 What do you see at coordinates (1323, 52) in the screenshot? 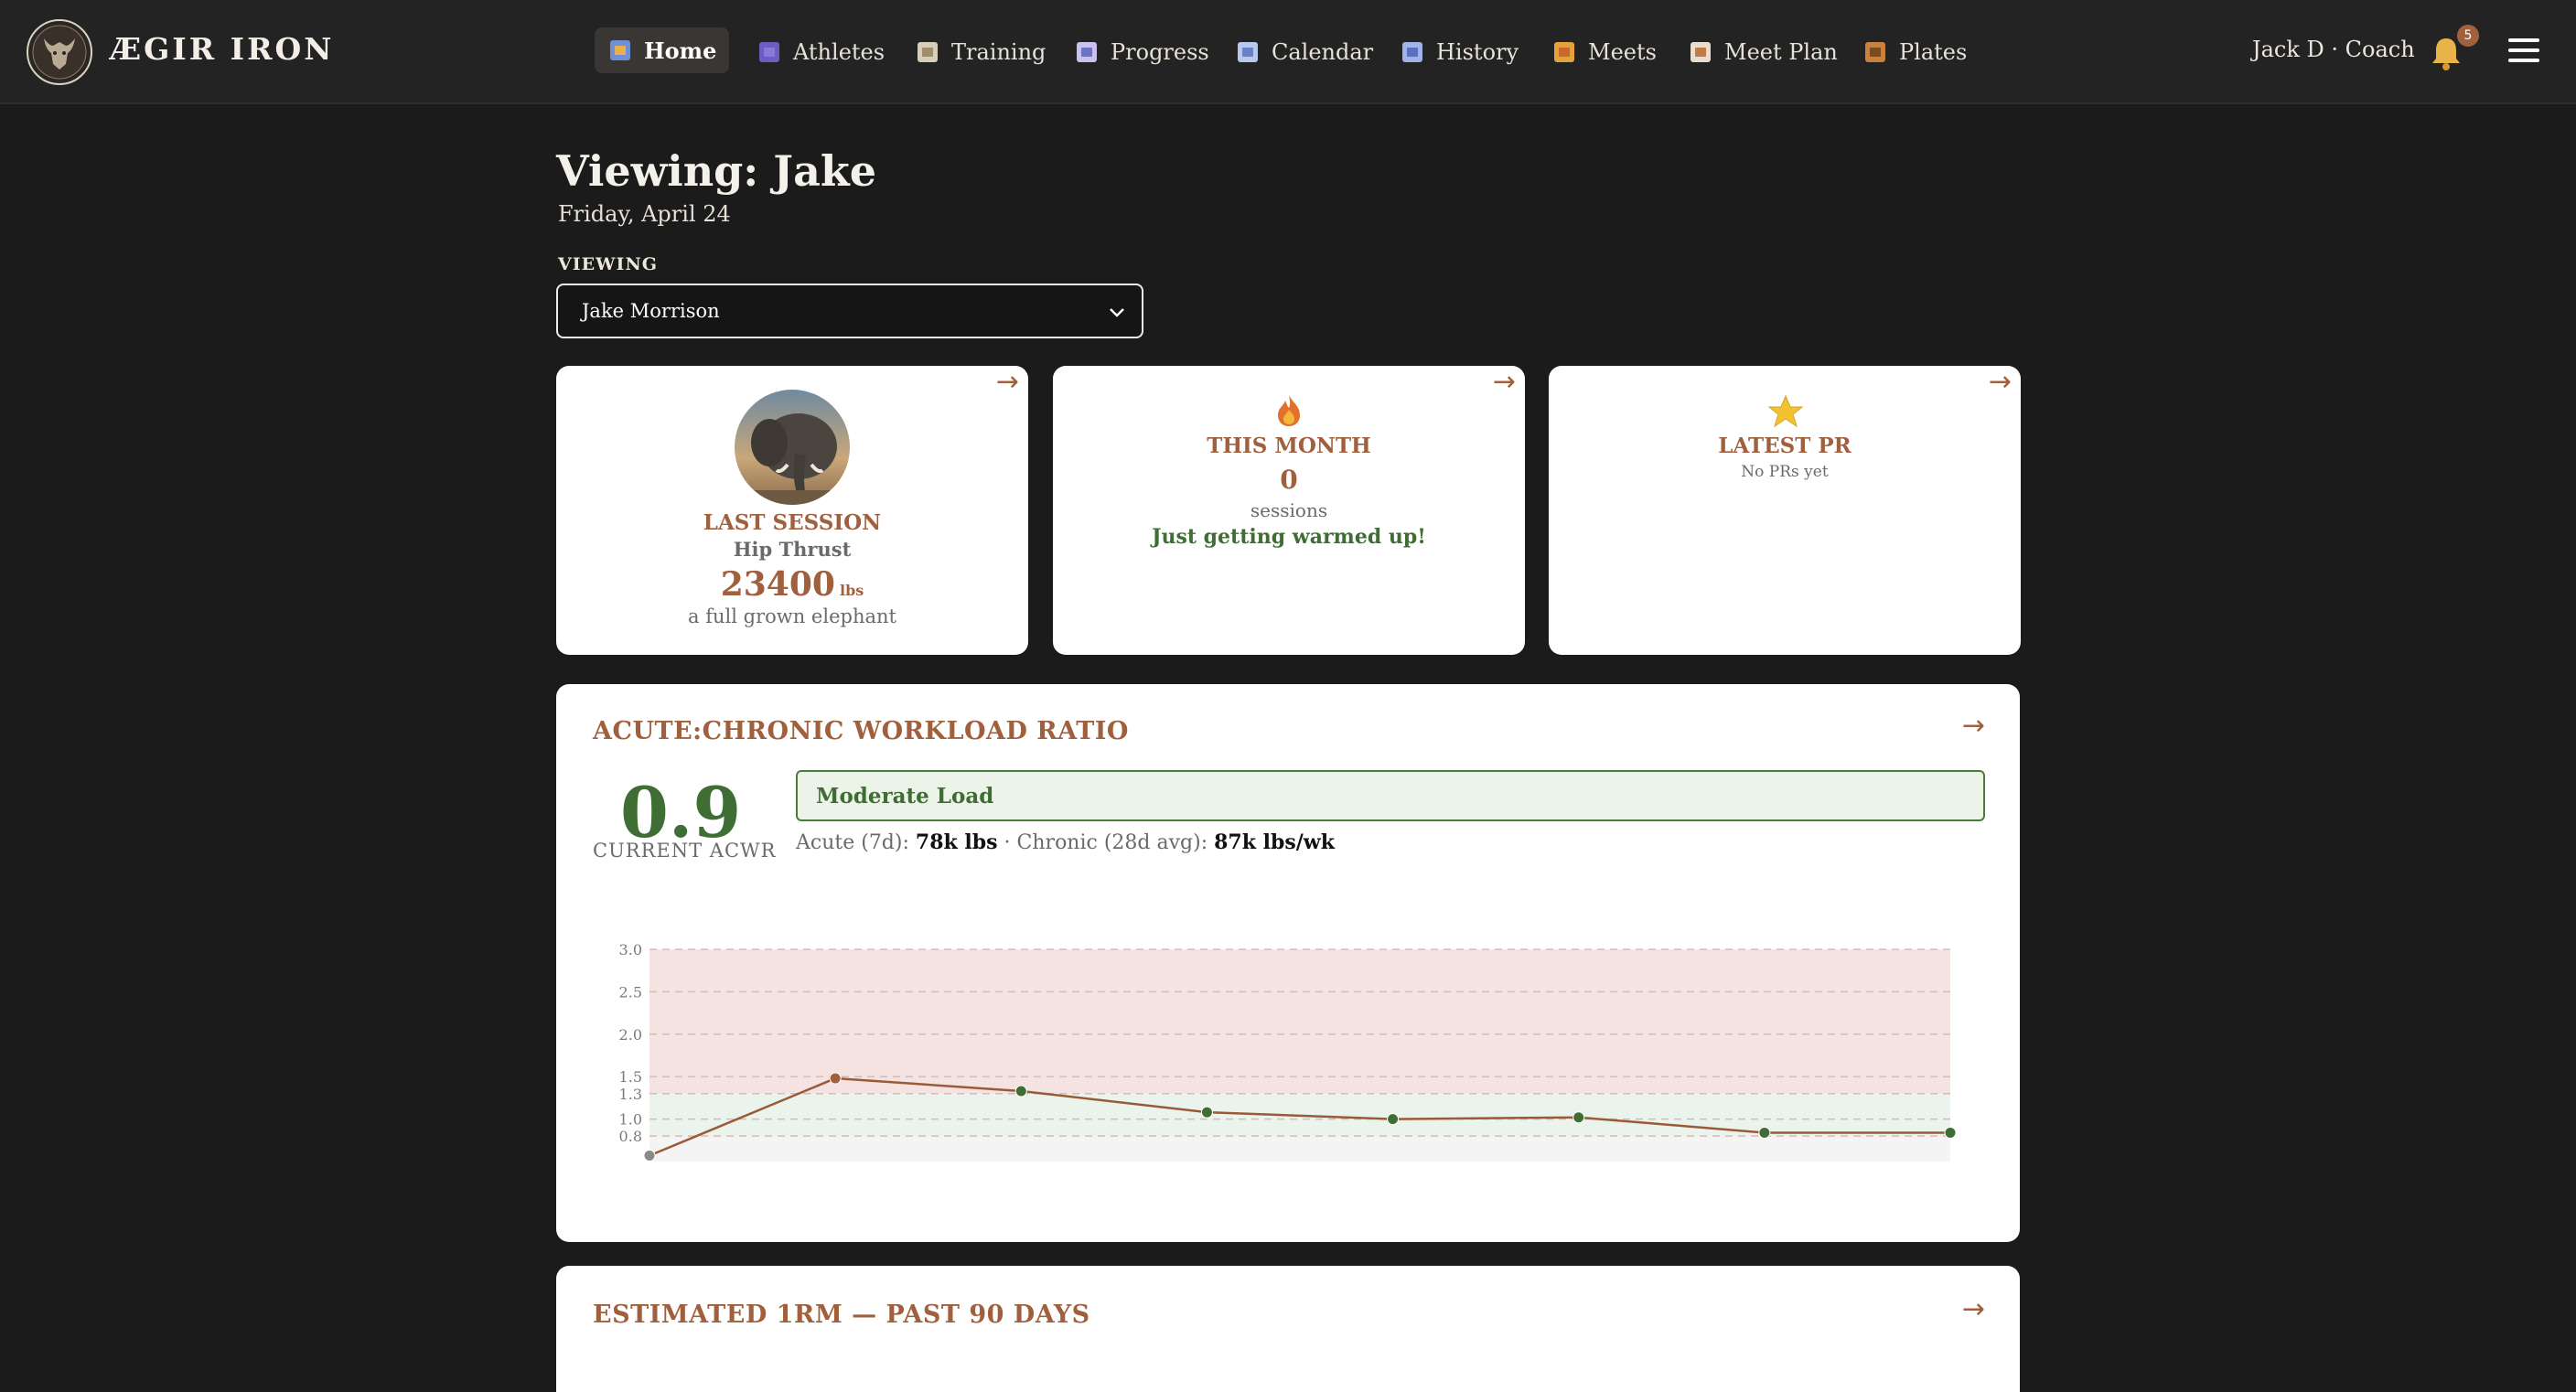
I see `nav-item-label: Calendar` at bounding box center [1323, 52].